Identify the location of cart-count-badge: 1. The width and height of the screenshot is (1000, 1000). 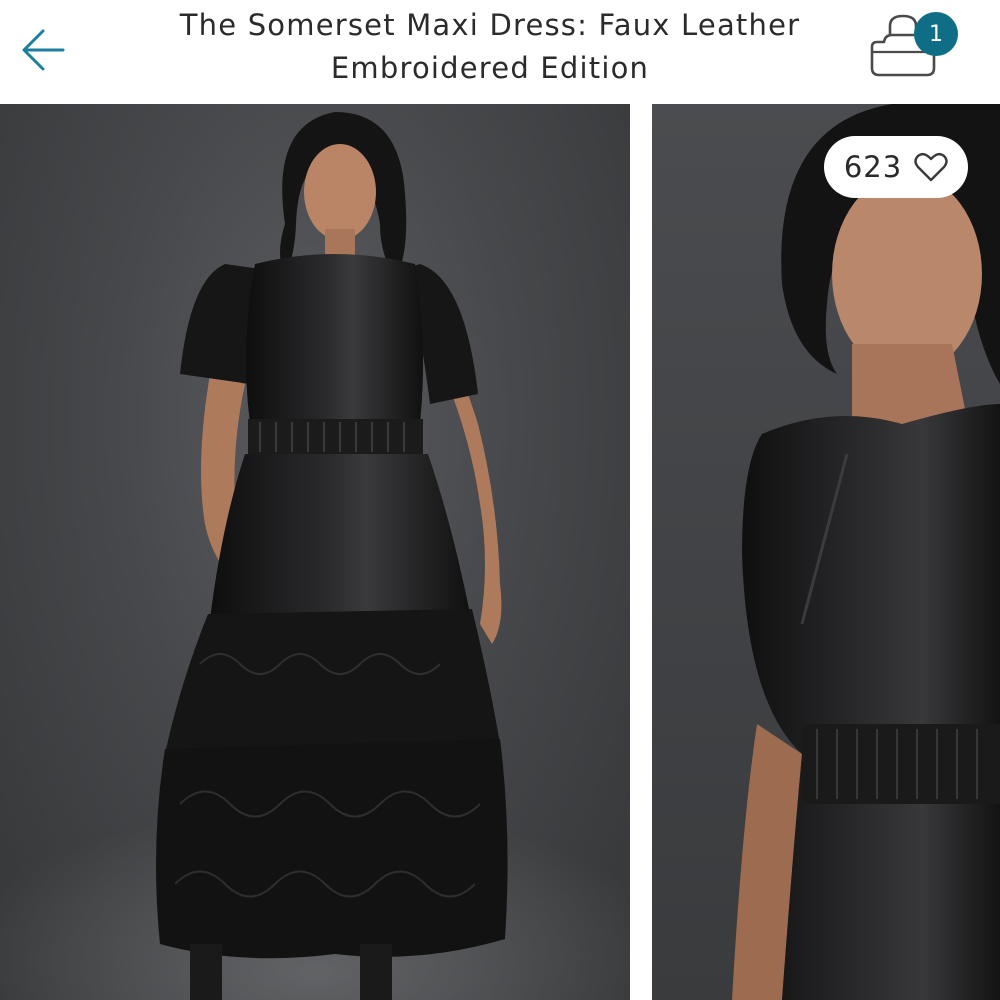
(936, 34).